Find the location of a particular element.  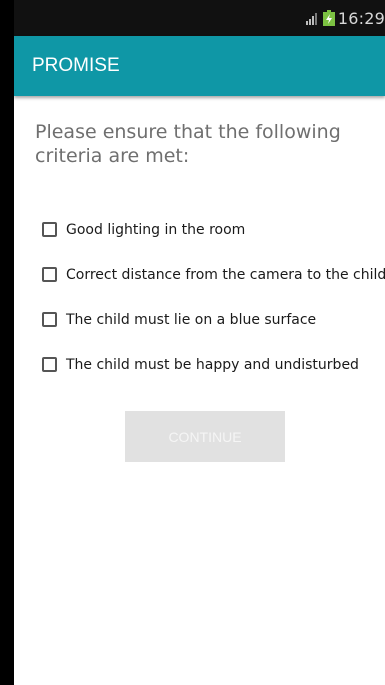

criterion-blue-surface: The child must lie on a blue surface is located at coordinates (213, 319).